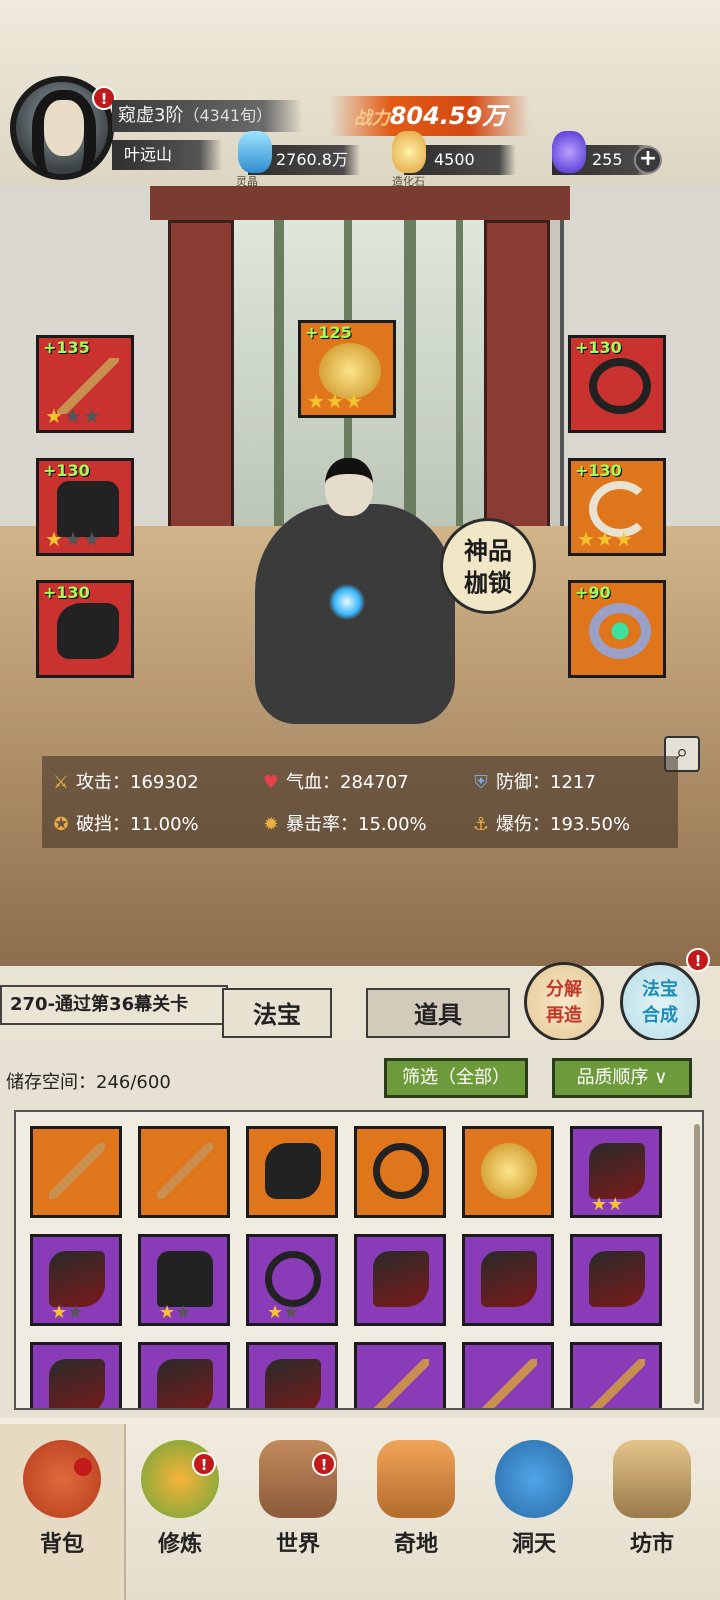 The width and height of the screenshot is (720, 1600). Describe the element at coordinates (620, 631) in the screenshot. I see `ring-icon` at that location.